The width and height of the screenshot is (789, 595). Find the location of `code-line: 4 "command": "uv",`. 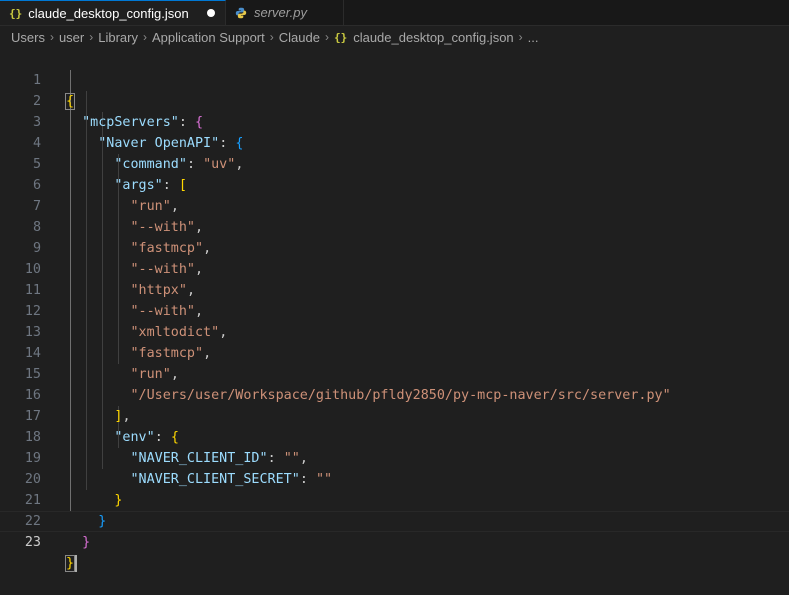

code-line: 4 "command": "uv", is located at coordinates (394, 142).